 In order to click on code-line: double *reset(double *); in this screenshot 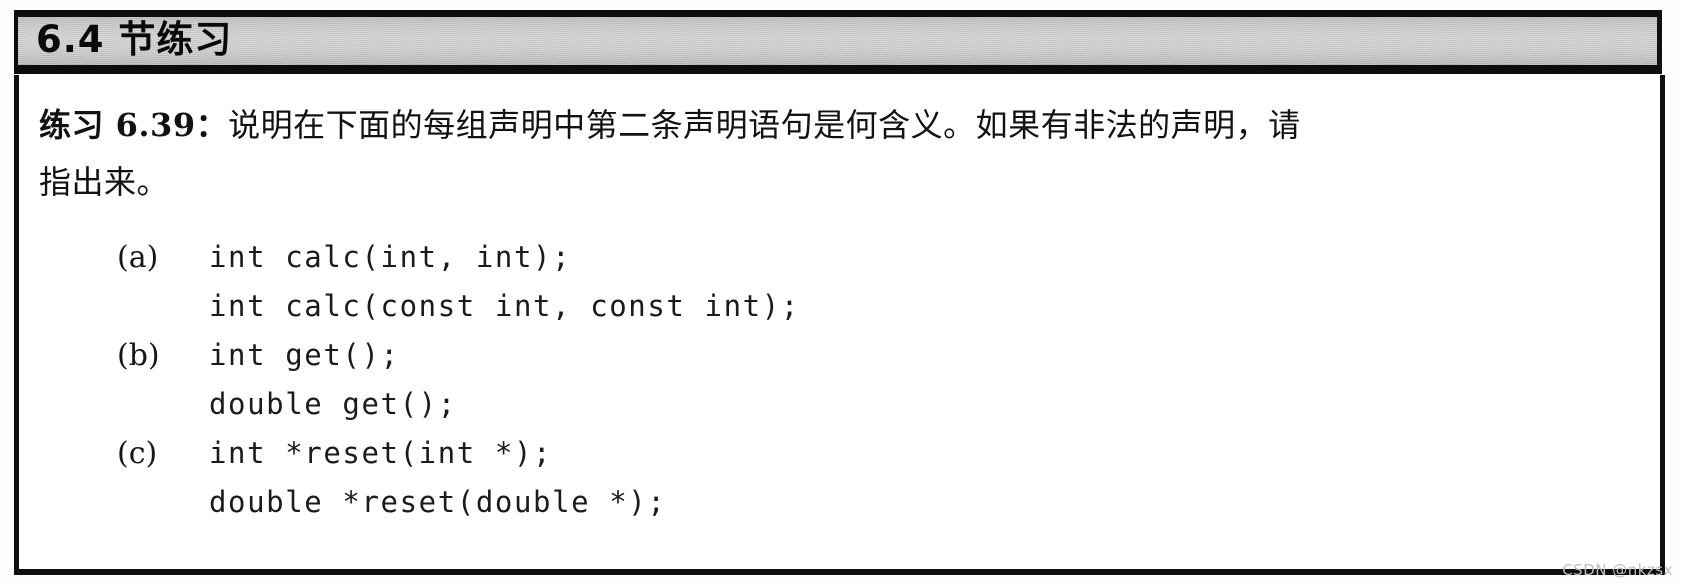, I will do `click(438, 502)`.